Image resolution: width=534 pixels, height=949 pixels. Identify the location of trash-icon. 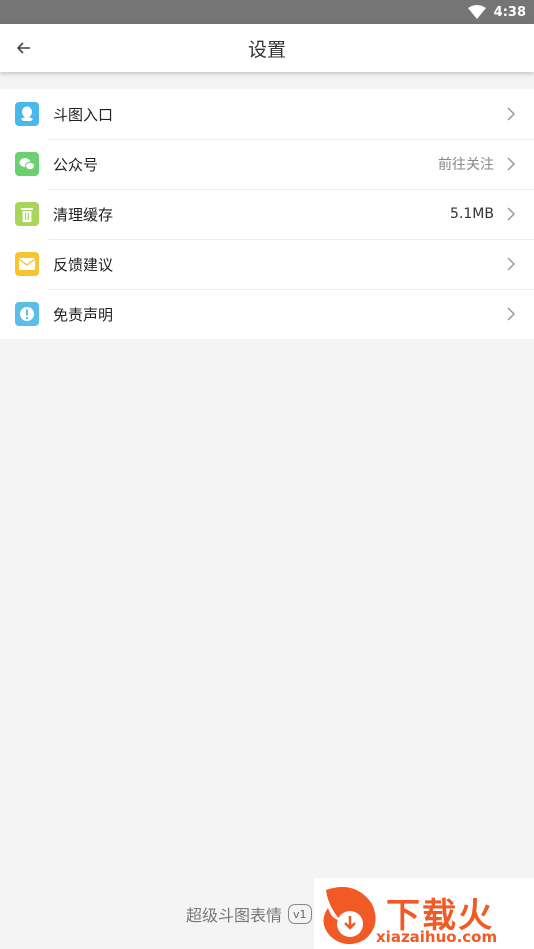
(27, 214).